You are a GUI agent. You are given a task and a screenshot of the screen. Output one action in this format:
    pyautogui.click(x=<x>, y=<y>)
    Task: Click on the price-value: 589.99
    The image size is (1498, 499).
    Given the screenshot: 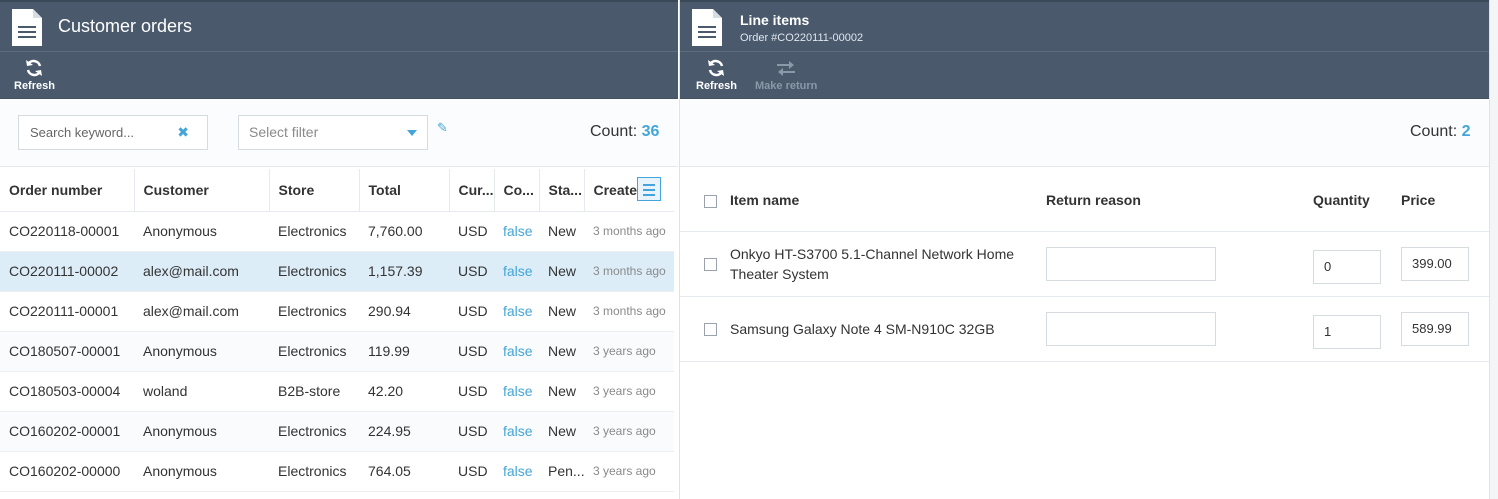 What is the action you would take?
    pyautogui.click(x=1435, y=328)
    